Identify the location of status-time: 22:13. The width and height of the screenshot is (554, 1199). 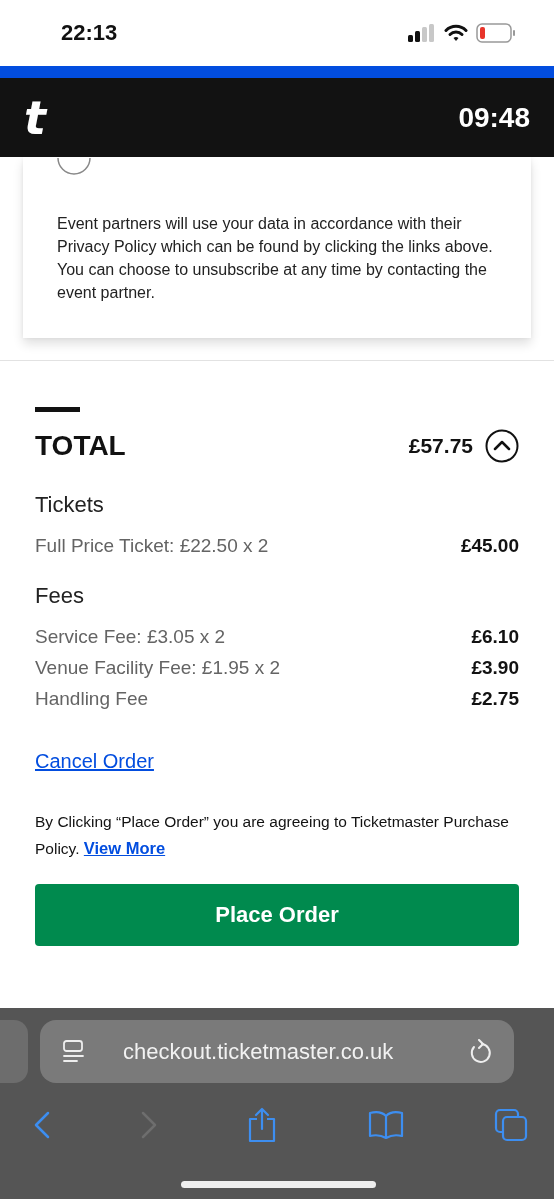
(89, 33).